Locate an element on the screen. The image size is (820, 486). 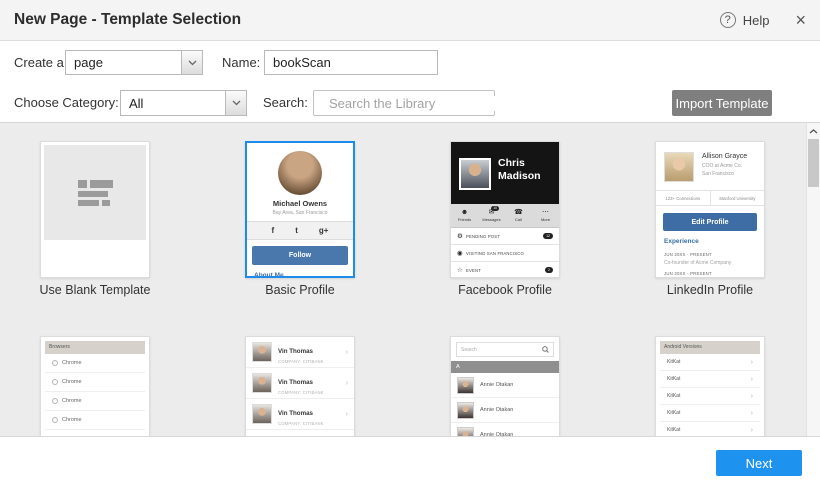
experience-heading: Experience is located at coordinates (681, 241).